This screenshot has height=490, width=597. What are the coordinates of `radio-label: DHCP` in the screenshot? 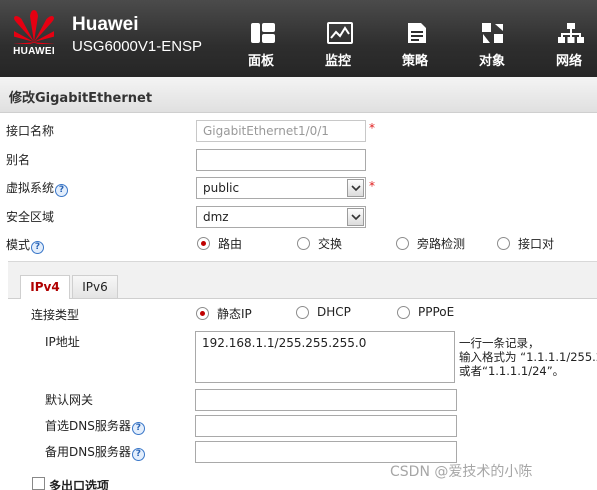 It's located at (334, 312).